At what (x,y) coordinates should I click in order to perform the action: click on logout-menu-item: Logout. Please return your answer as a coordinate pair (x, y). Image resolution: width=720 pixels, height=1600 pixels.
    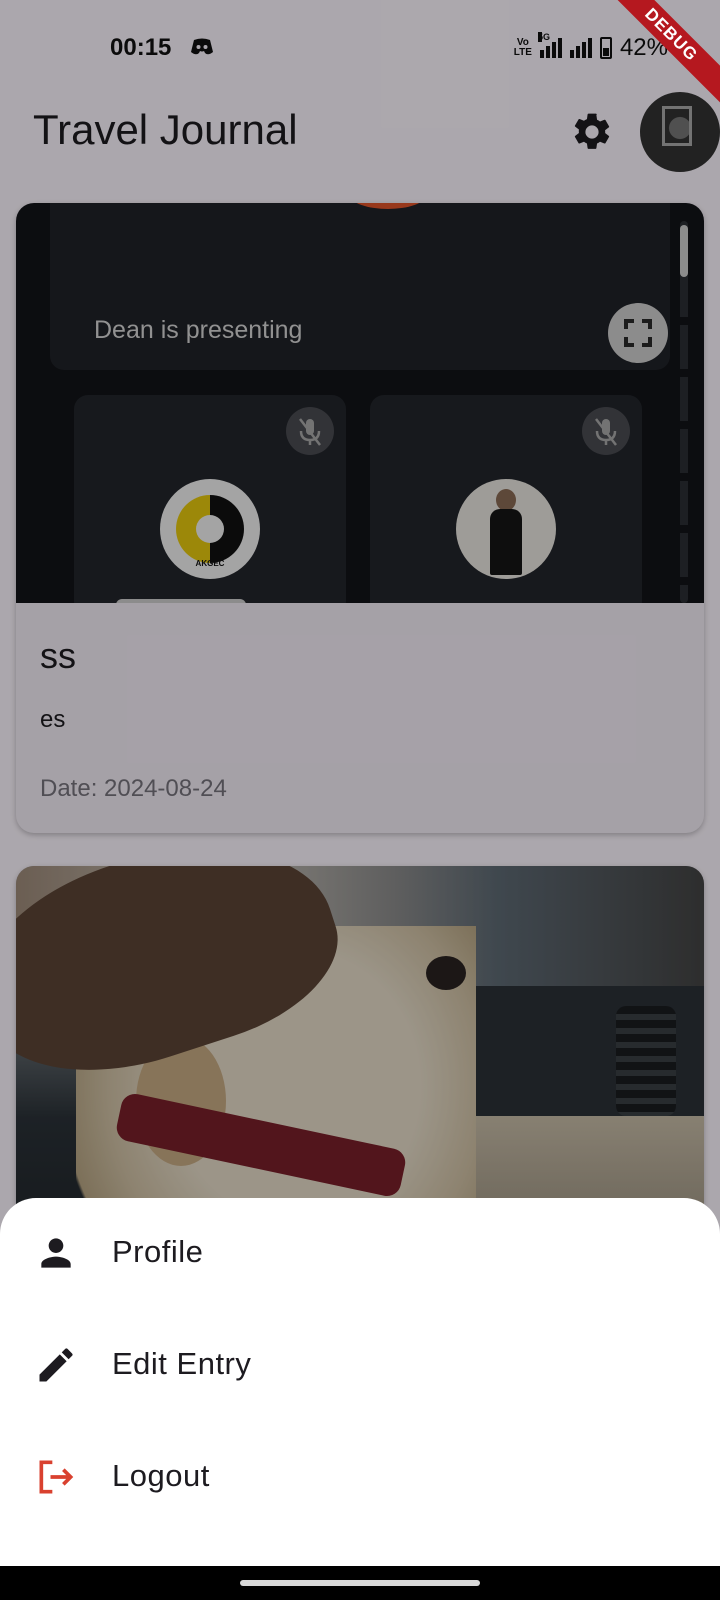
    Looking at the image, I should click on (360, 1477).